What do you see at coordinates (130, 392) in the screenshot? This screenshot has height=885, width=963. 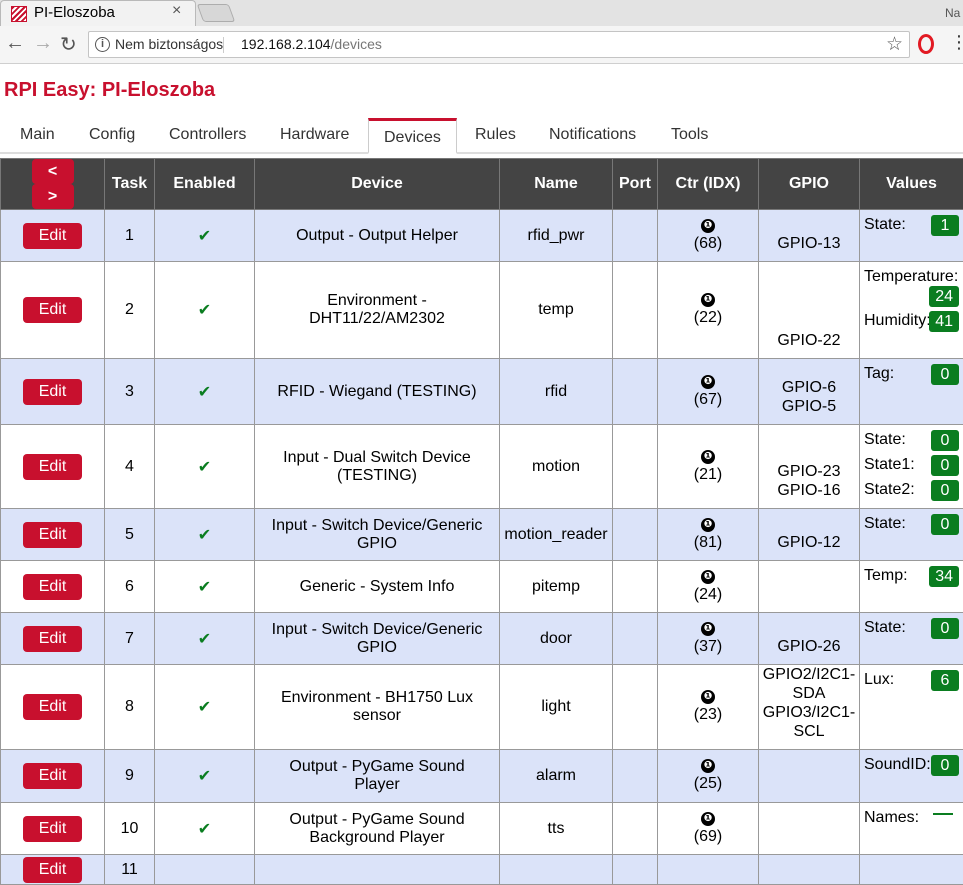 I see `task-number: 3` at bounding box center [130, 392].